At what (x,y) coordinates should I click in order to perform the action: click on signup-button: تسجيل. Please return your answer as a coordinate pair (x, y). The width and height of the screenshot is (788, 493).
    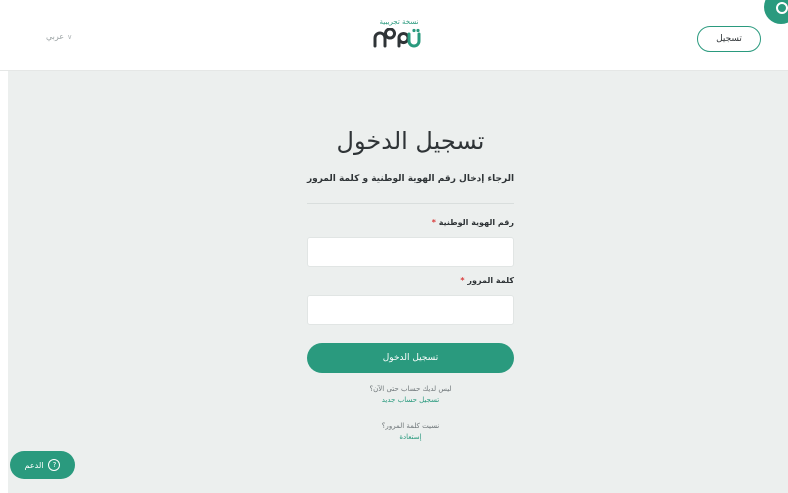
    Looking at the image, I should click on (729, 39).